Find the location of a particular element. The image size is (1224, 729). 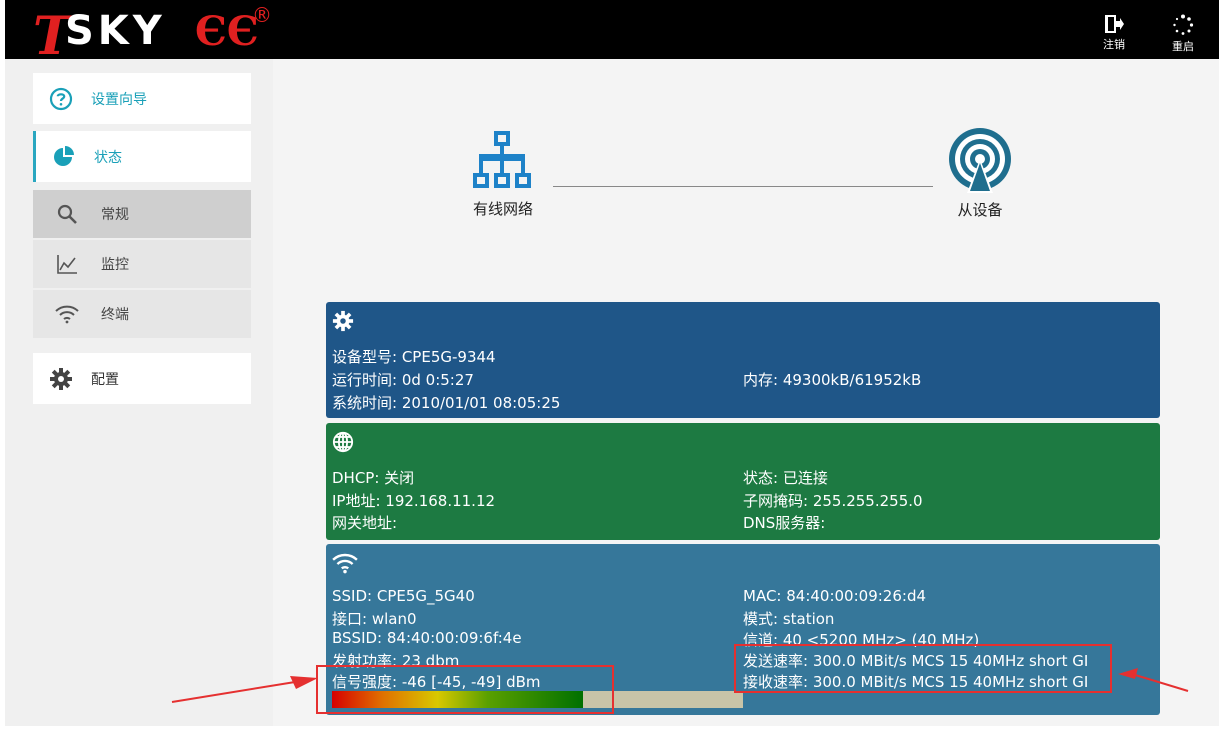

antenna-signal-icon is located at coordinates (980, 160).